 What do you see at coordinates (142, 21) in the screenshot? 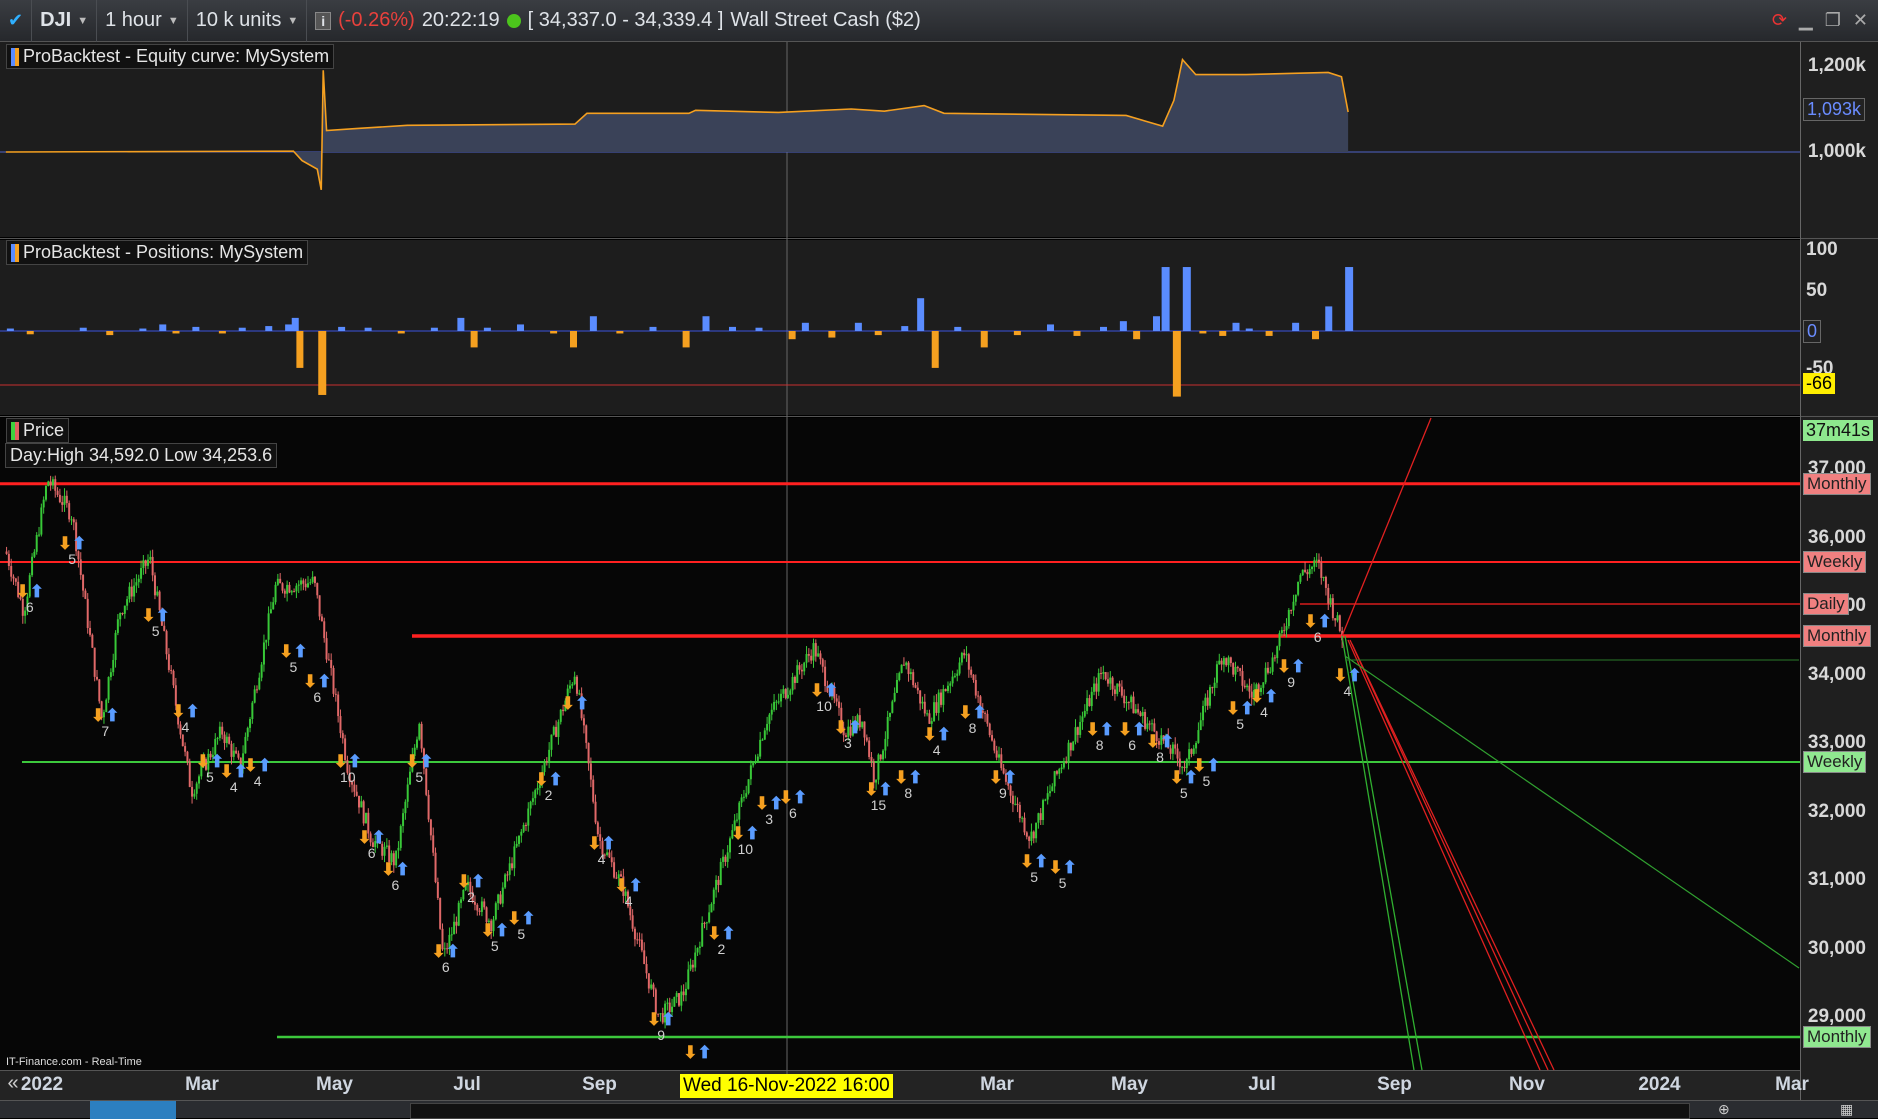
I see `timeframe-selector: 1 hour ▼` at bounding box center [142, 21].